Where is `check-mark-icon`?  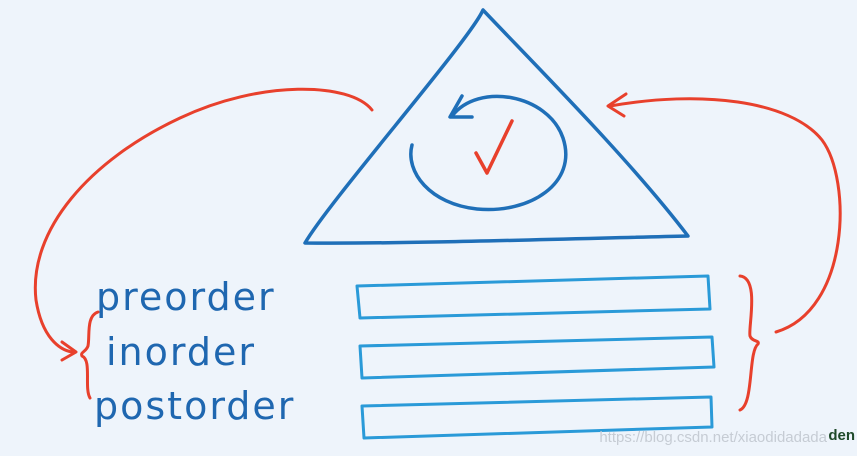 check-mark-icon is located at coordinates (494, 147).